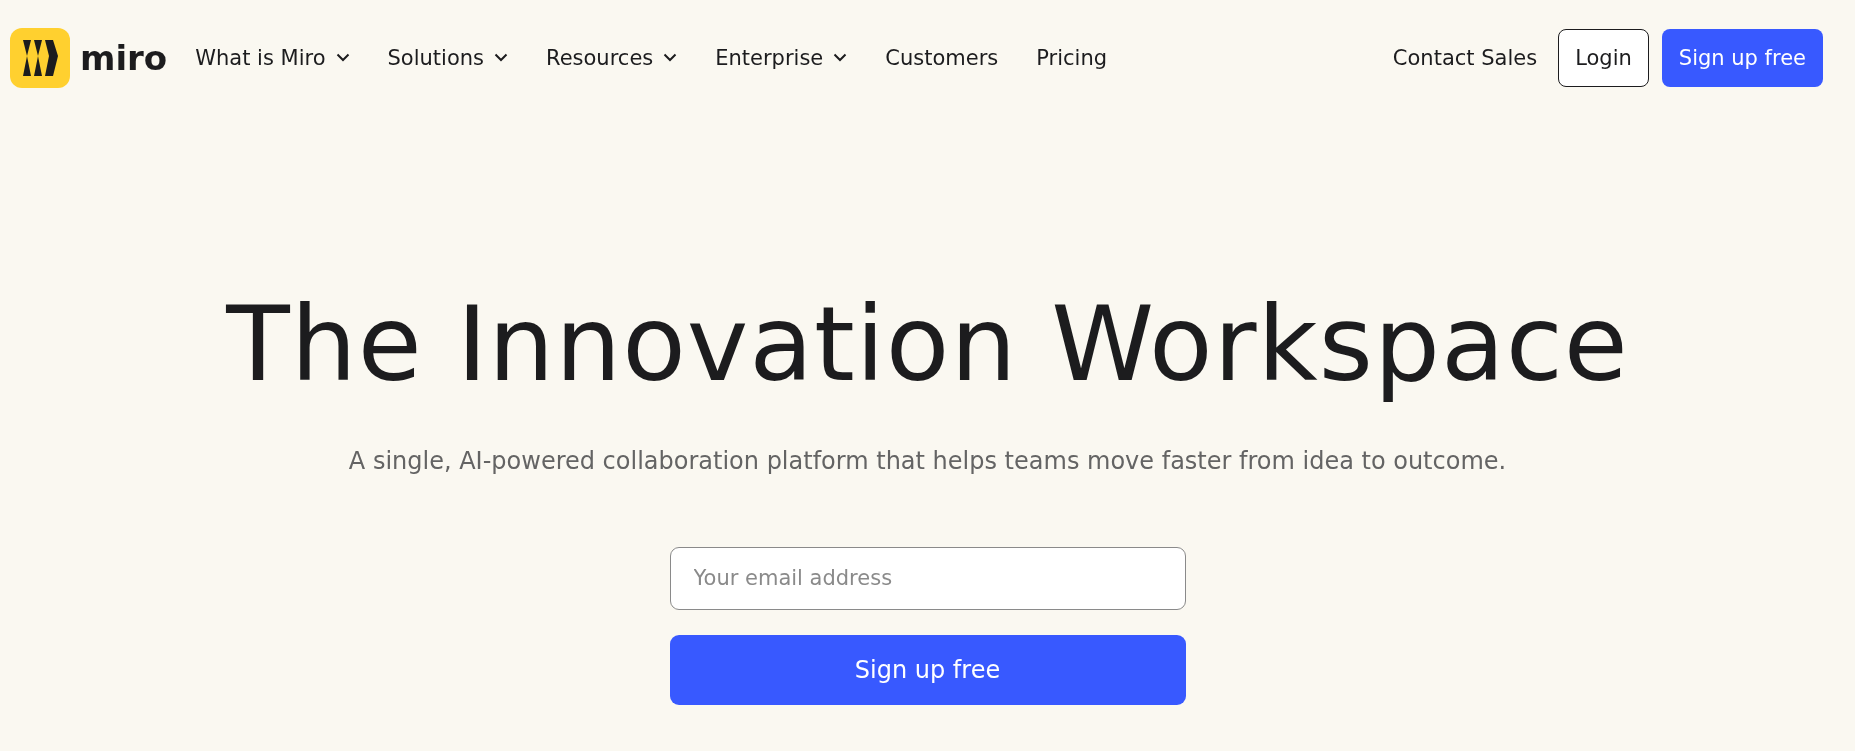 The height and width of the screenshot is (751, 1855). Describe the element at coordinates (40, 57) in the screenshot. I see `logo-icon` at that location.